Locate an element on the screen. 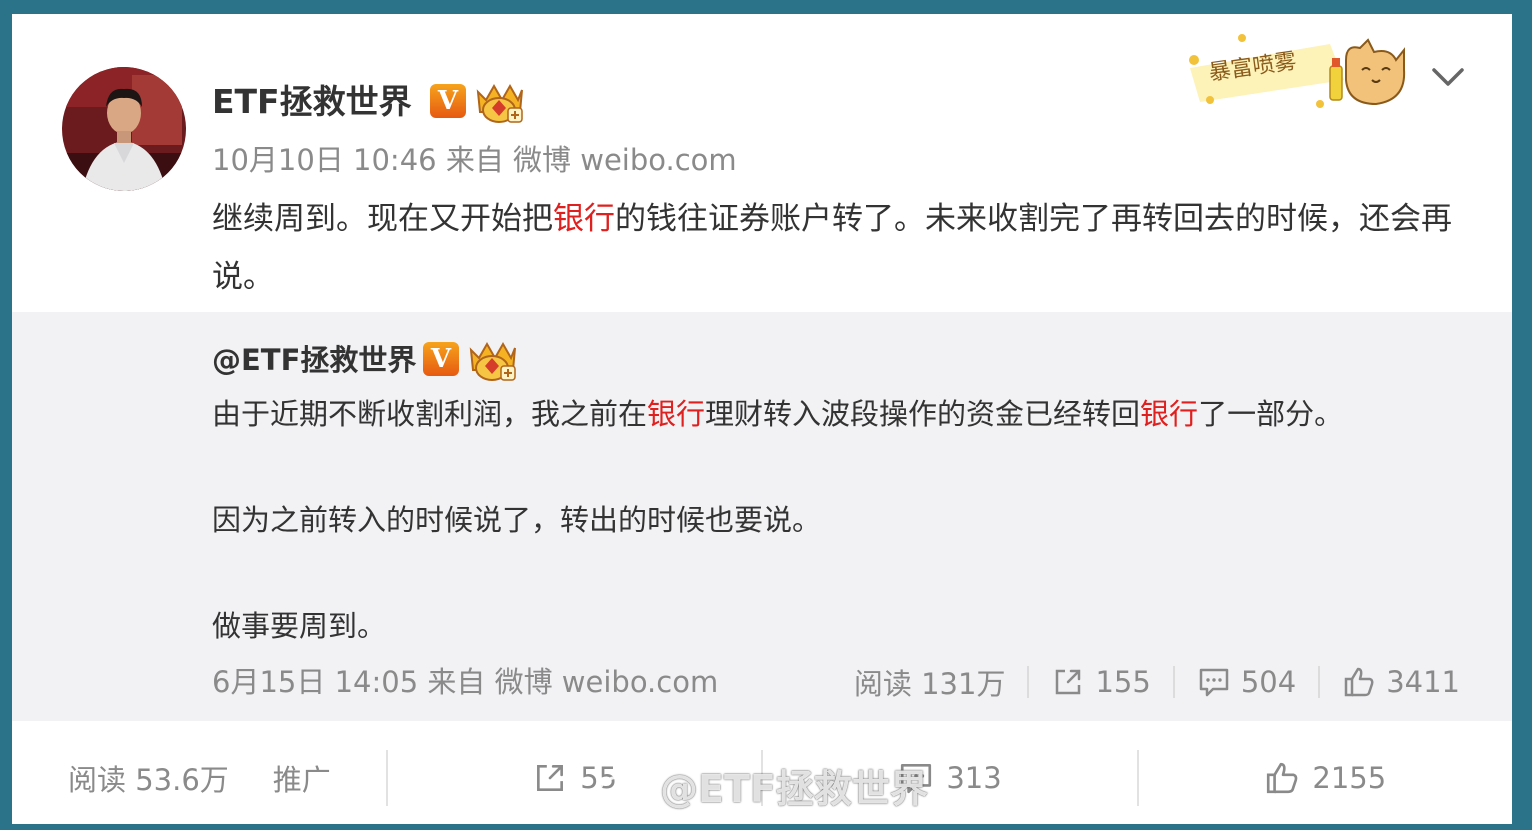  like-count: 2155 is located at coordinates (1349, 778).